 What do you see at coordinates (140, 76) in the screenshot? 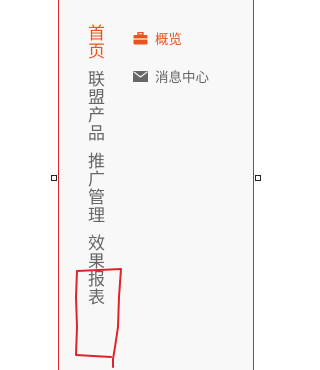
I see `envelope-icon` at bounding box center [140, 76].